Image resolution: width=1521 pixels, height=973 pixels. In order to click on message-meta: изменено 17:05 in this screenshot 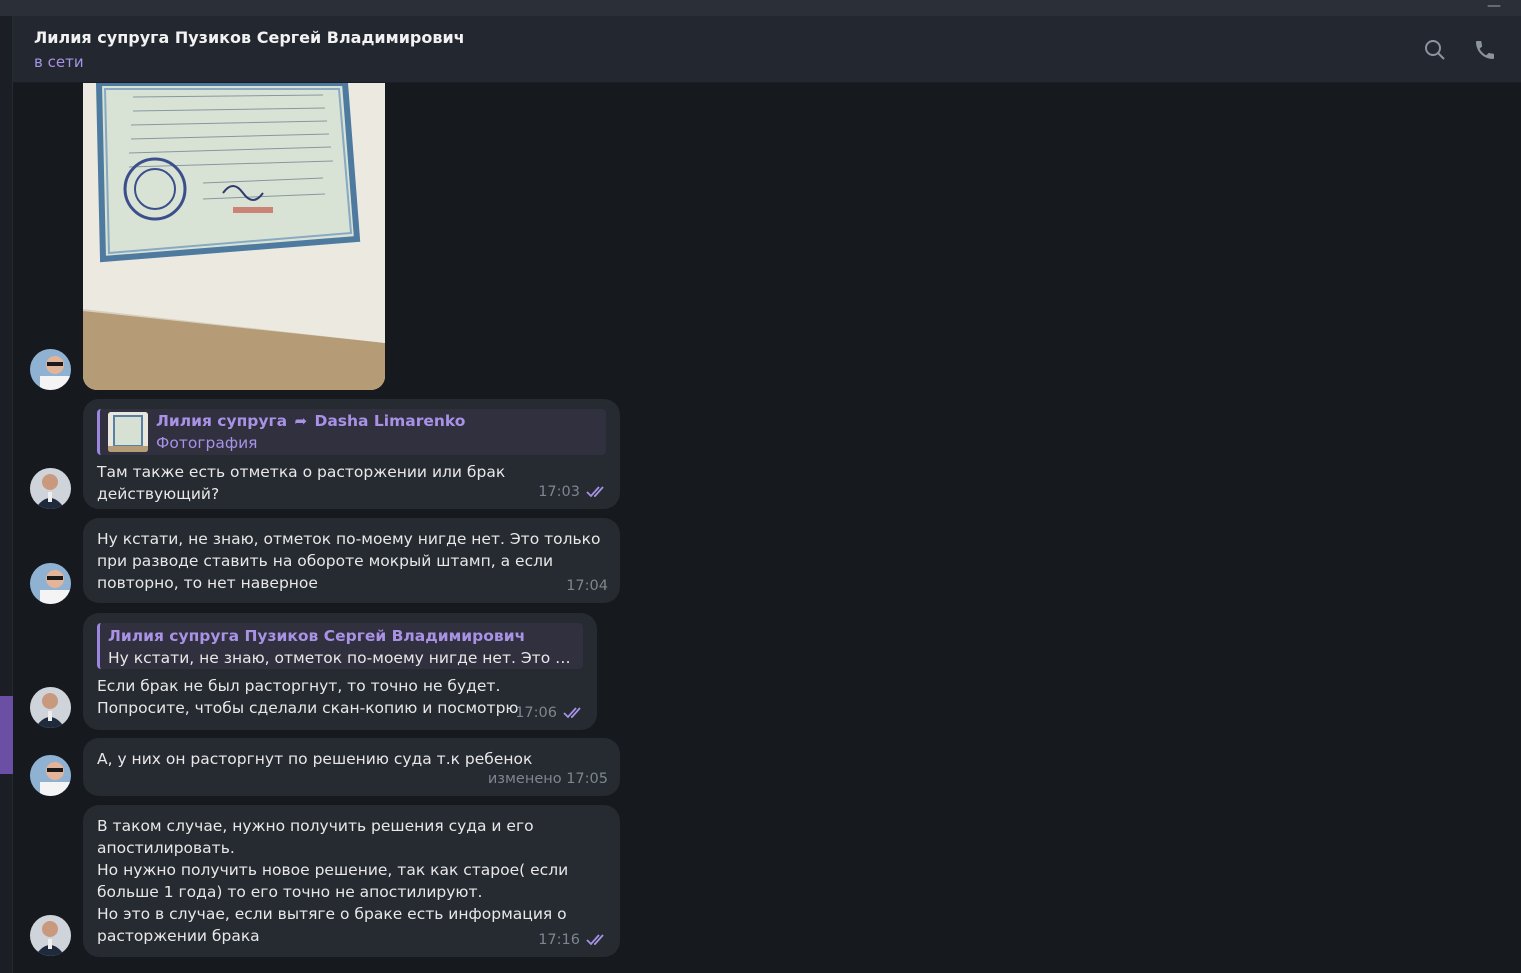, I will do `click(548, 779)`.